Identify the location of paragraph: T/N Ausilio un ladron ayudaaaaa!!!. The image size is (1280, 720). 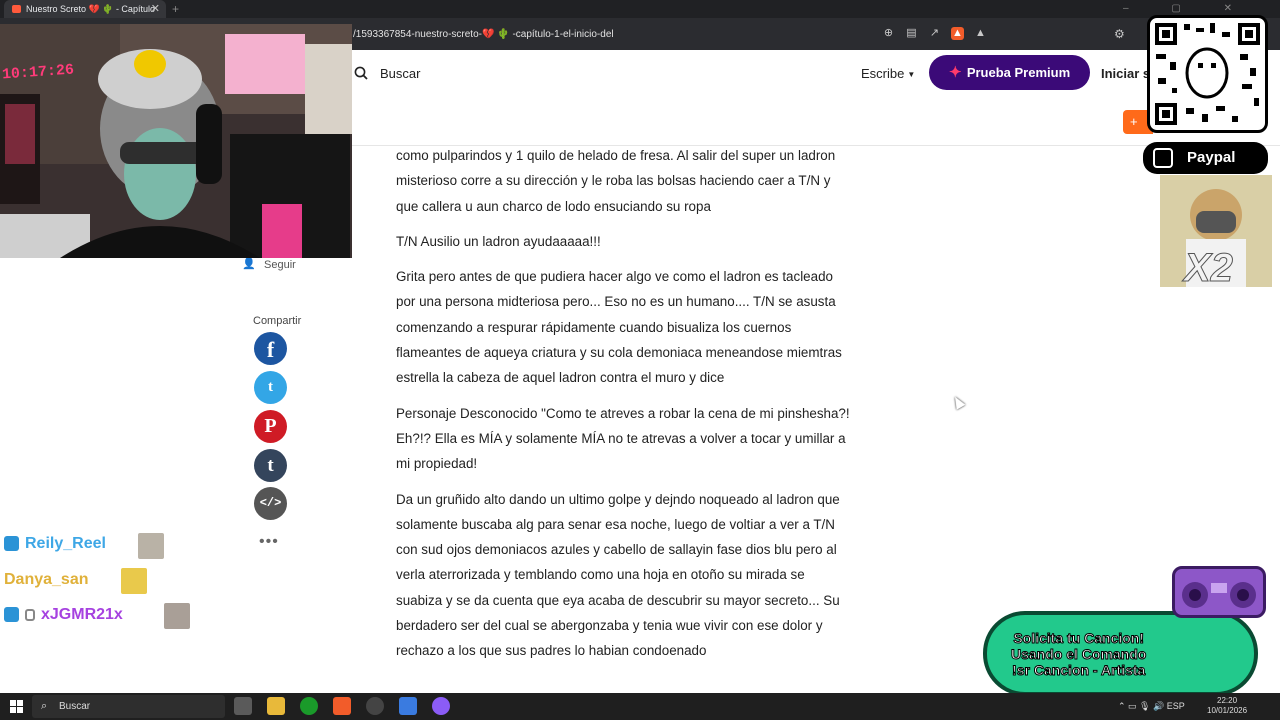
(498, 241).